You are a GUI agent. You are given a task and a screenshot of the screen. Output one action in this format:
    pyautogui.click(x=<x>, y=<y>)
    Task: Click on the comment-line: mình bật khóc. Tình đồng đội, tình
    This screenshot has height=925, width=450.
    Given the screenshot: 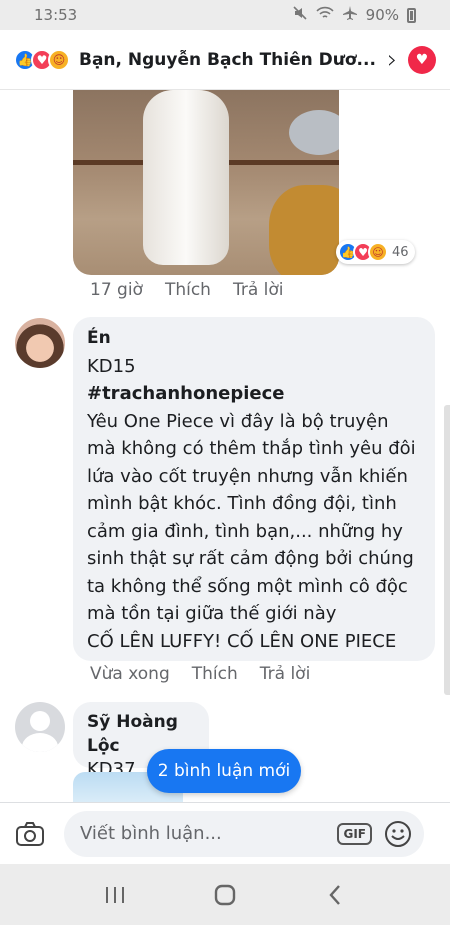 What is the action you would take?
    pyautogui.click(x=242, y=503)
    